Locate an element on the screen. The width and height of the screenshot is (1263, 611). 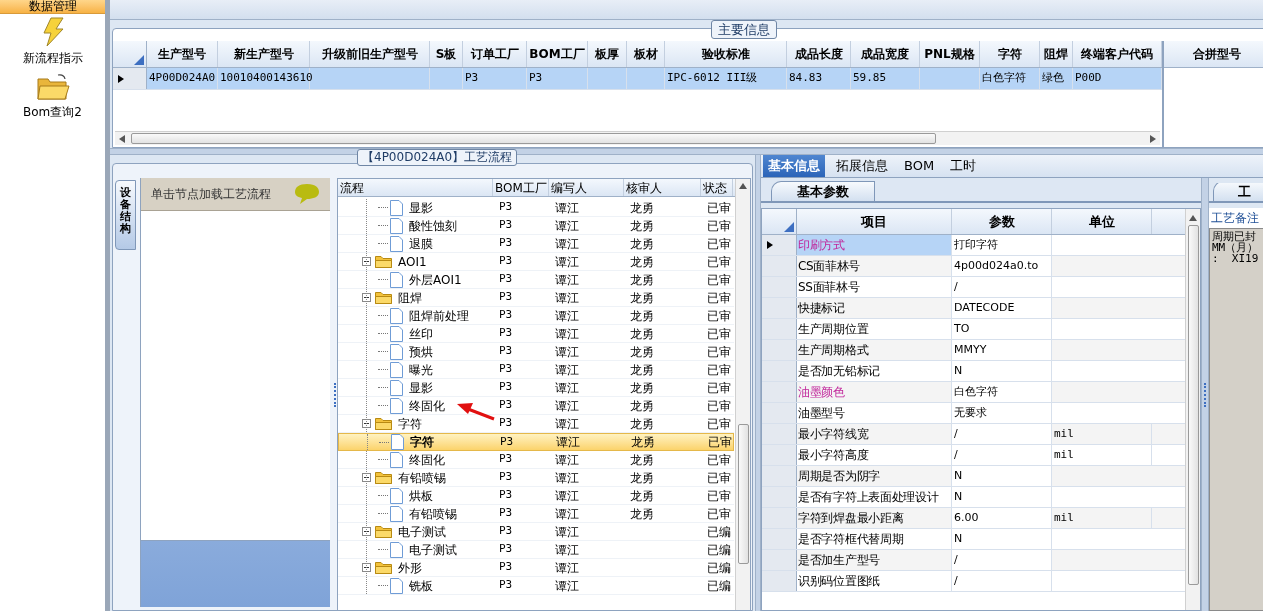
side-tab: 设备结构 is located at coordinates (125, 215).